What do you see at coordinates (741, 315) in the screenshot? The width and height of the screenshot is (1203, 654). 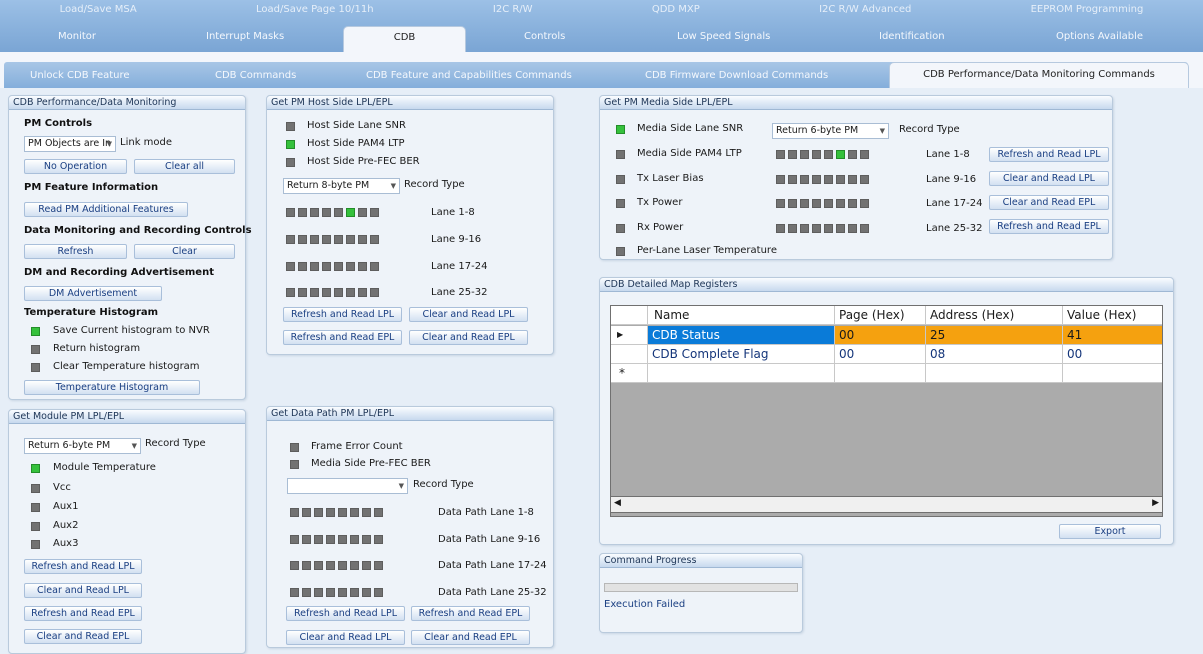 I see `column-header-name: Name` at bounding box center [741, 315].